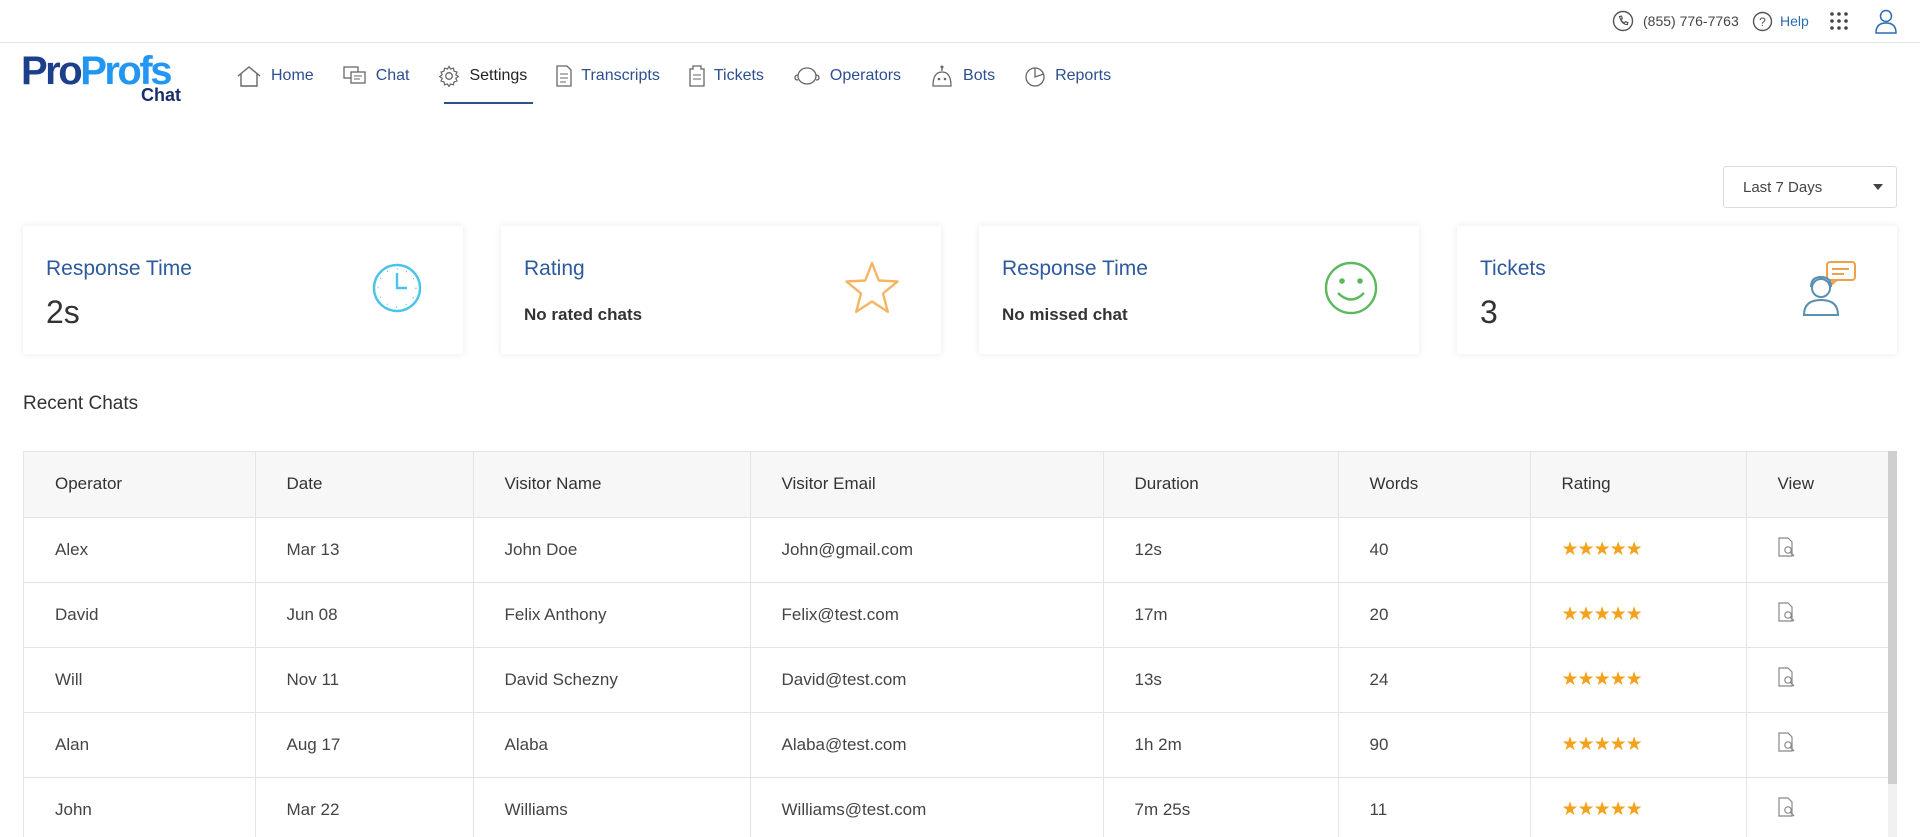  Describe the element at coordinates (449, 76) in the screenshot. I see `gear-icon` at that location.